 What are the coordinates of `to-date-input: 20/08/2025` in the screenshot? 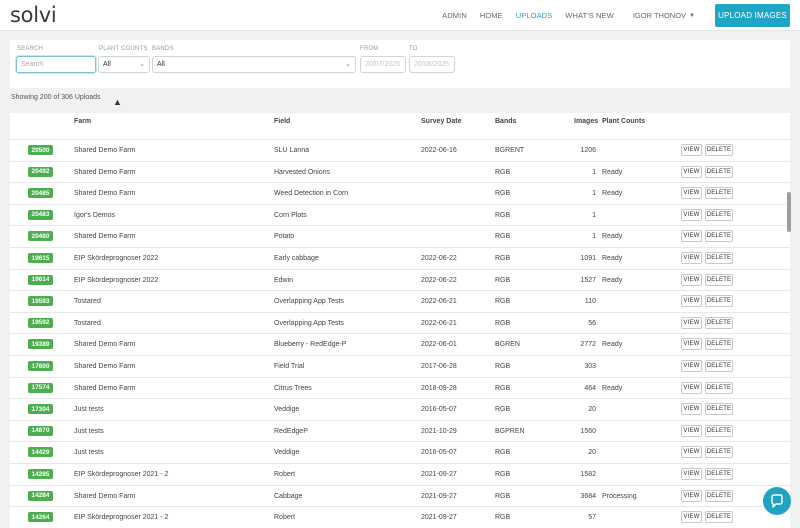 It's located at (432, 64).